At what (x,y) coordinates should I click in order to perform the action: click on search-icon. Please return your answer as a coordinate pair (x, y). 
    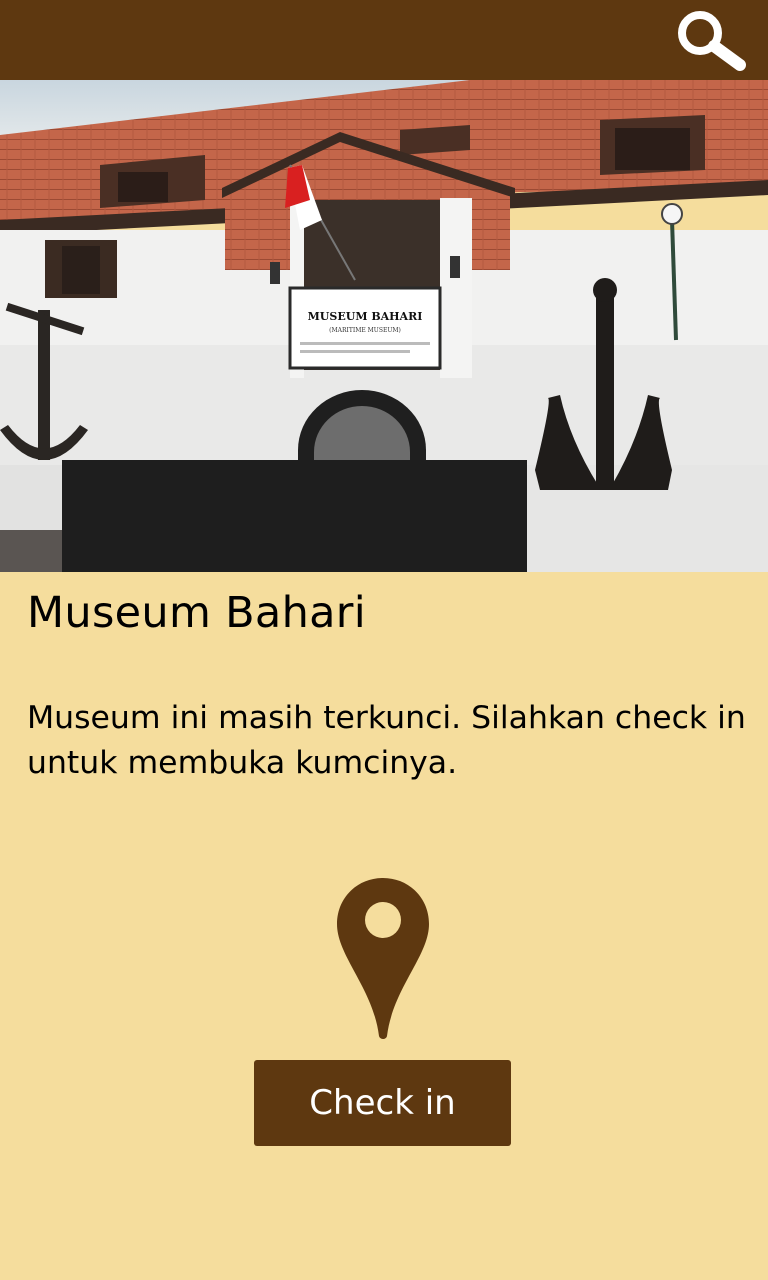
    Looking at the image, I should click on (712, 41).